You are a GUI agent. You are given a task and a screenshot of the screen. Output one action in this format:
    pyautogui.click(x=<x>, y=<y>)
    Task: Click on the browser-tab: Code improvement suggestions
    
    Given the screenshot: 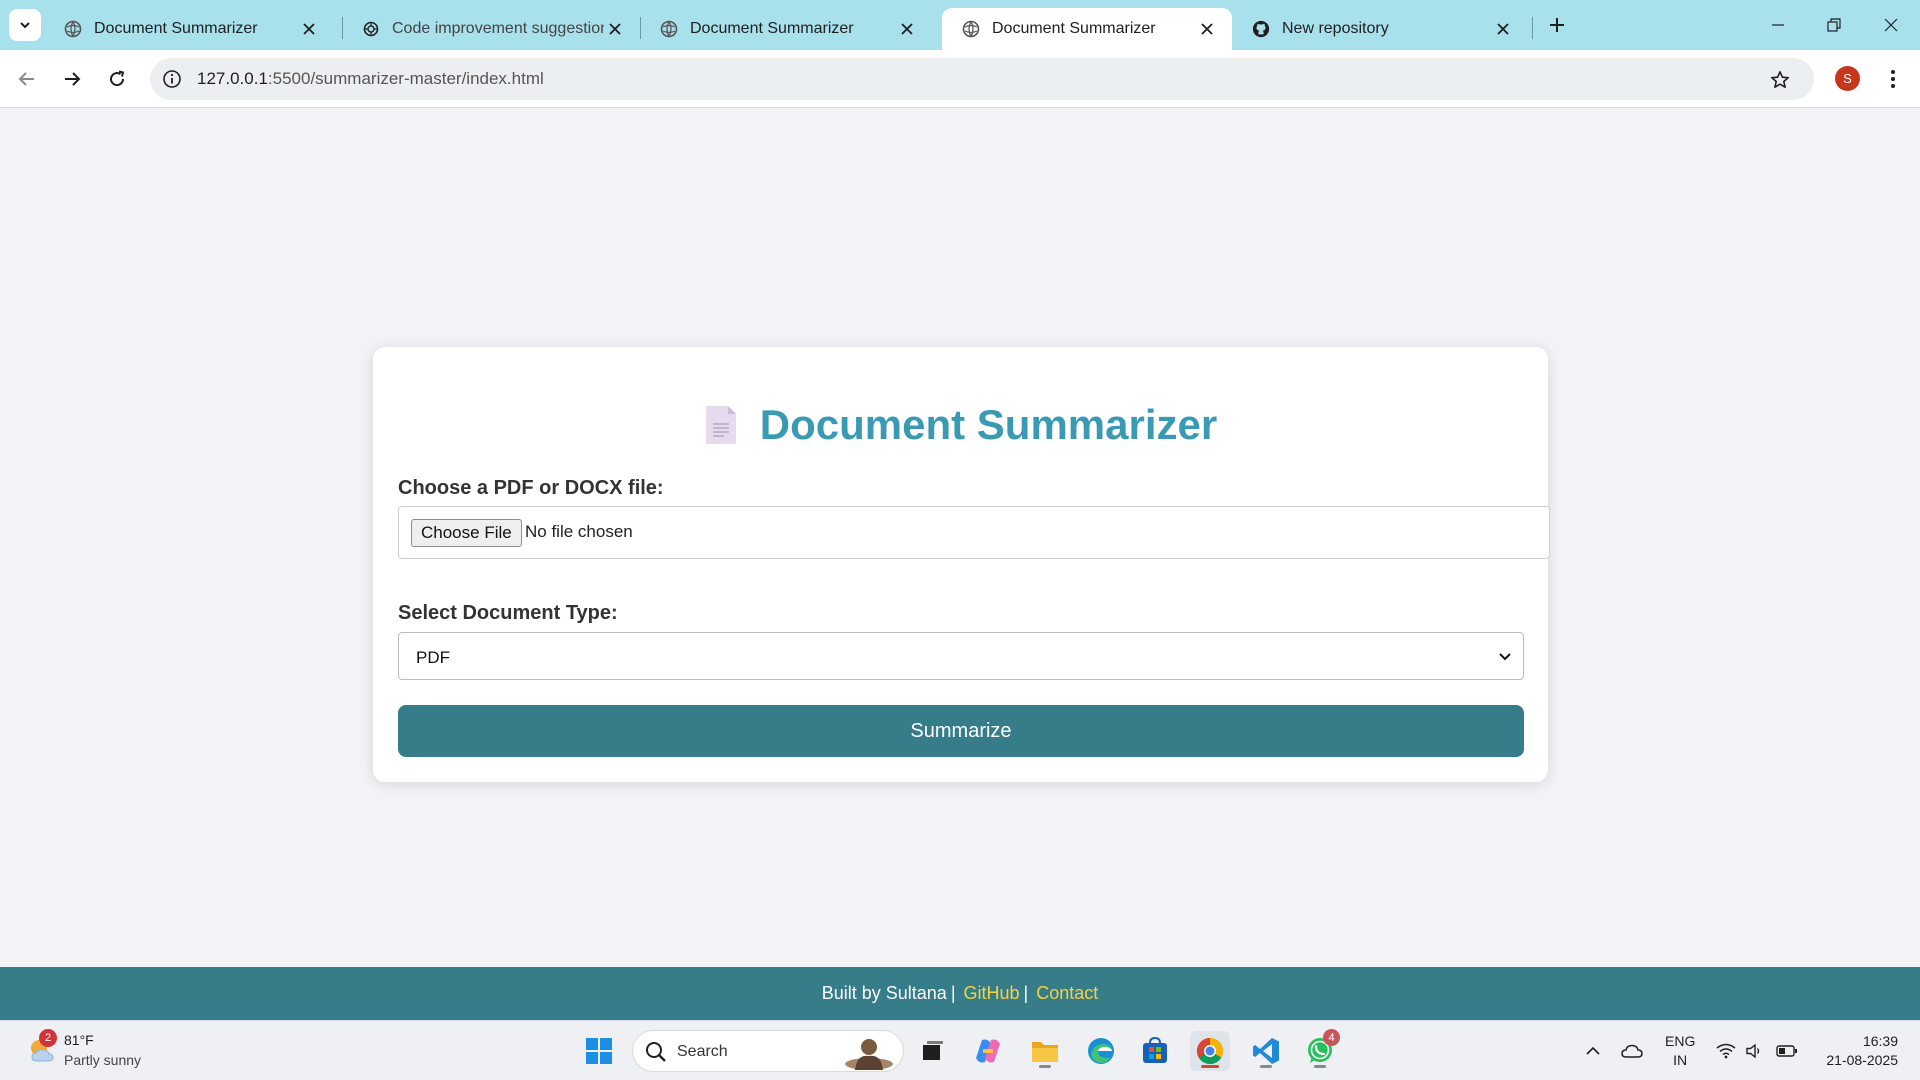 What is the action you would take?
    pyautogui.click(x=491, y=29)
    